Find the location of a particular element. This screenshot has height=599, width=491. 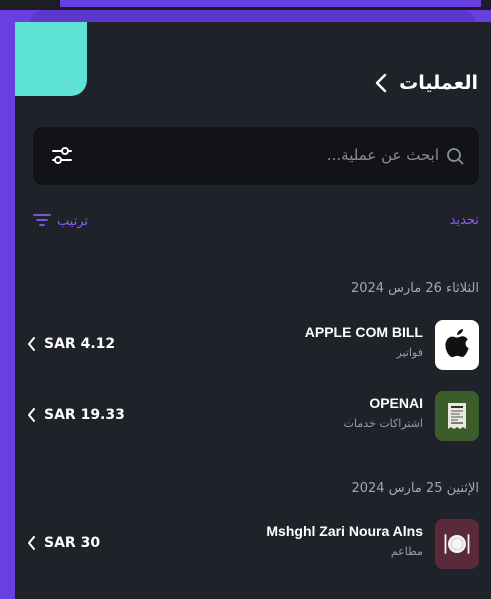

transaction-row: SAR 19.33 OPENAI اشتراكات خدمات is located at coordinates (253, 418).